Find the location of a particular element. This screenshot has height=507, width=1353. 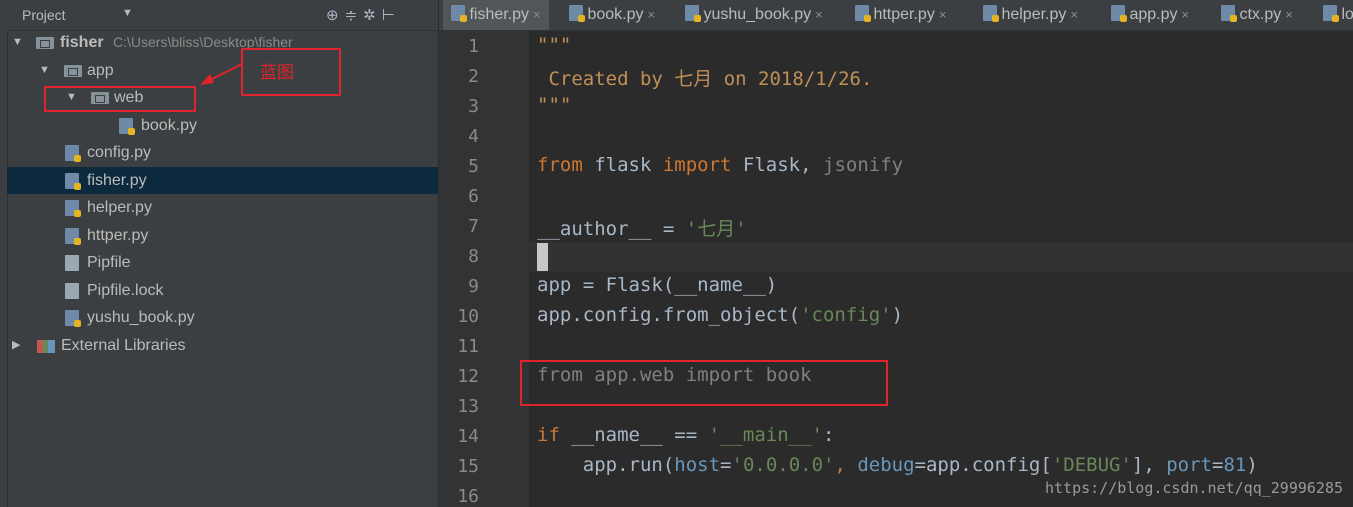

code-token: 'DEBUG' is located at coordinates (1091, 465).